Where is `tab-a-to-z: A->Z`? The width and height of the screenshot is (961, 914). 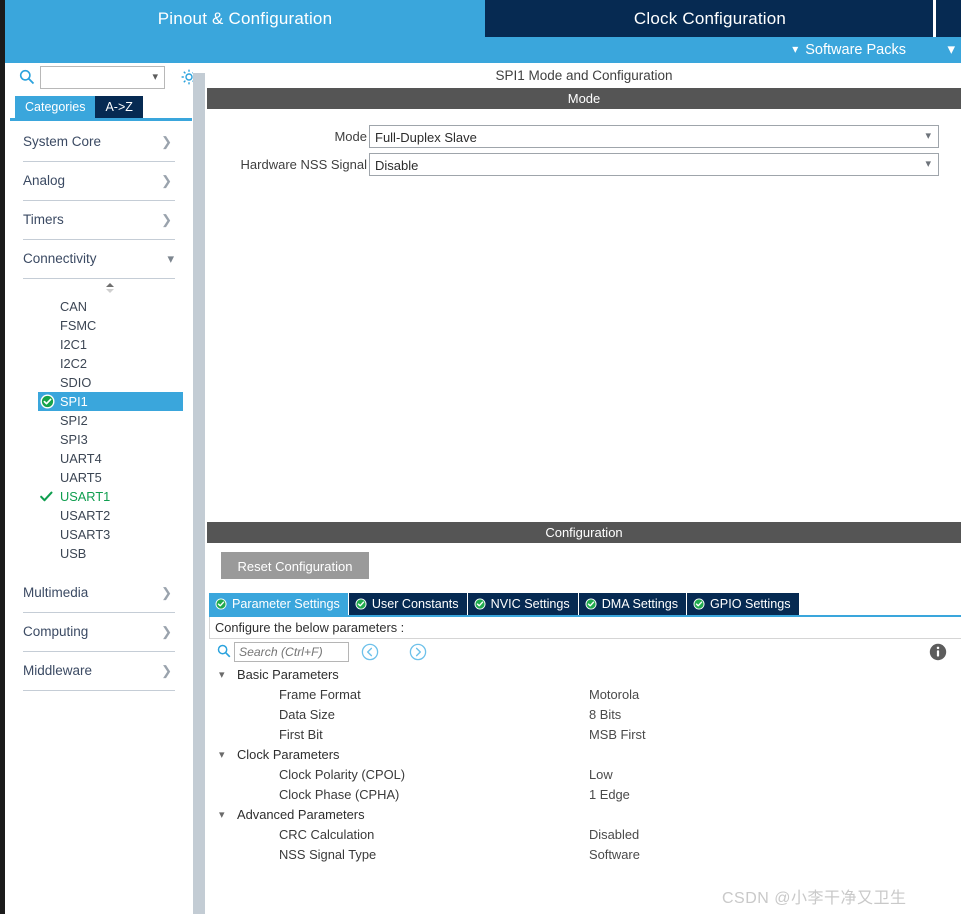
tab-a-to-z: A->Z is located at coordinates (119, 107).